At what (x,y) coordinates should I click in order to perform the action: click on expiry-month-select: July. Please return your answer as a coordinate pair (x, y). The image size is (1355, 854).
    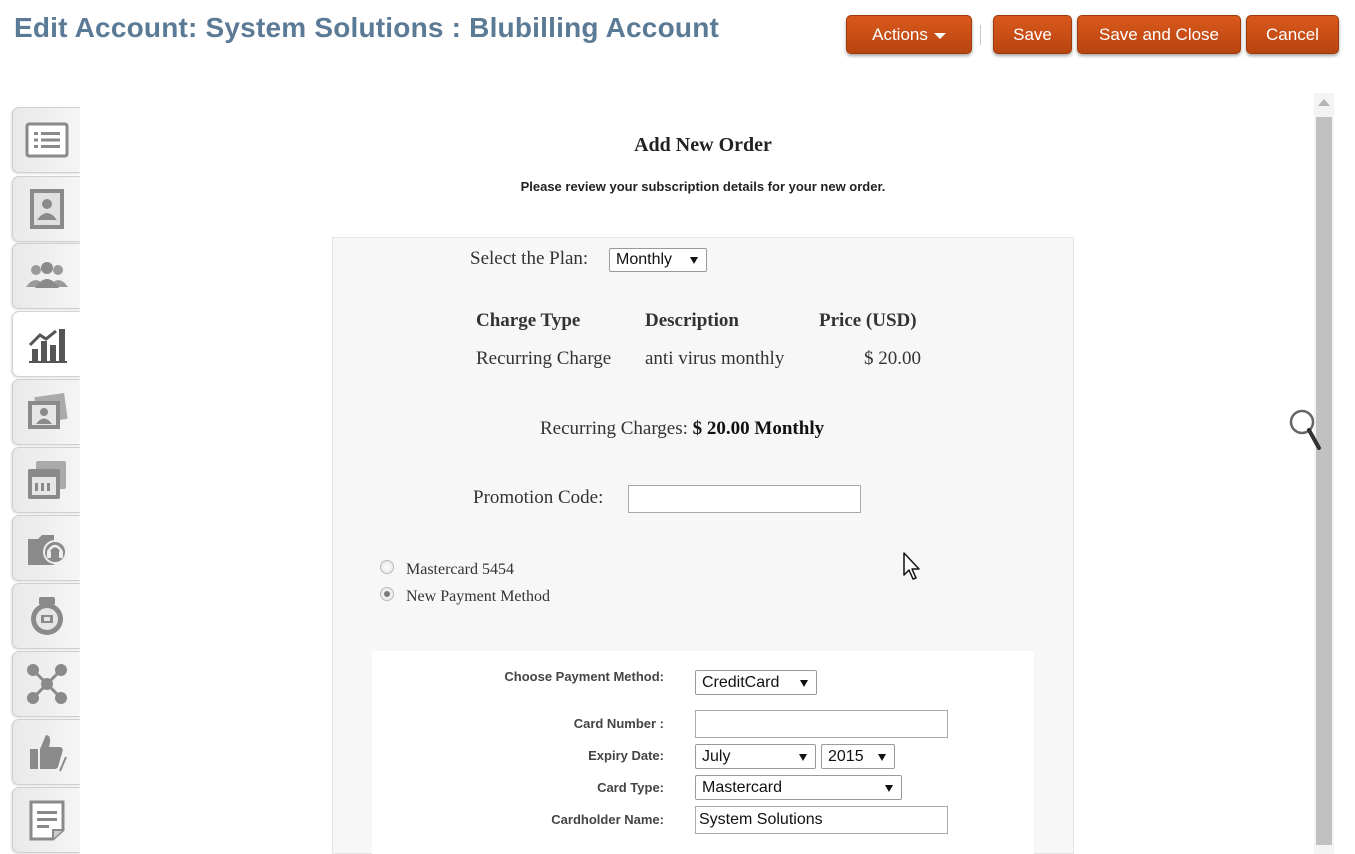
    Looking at the image, I should click on (755, 756).